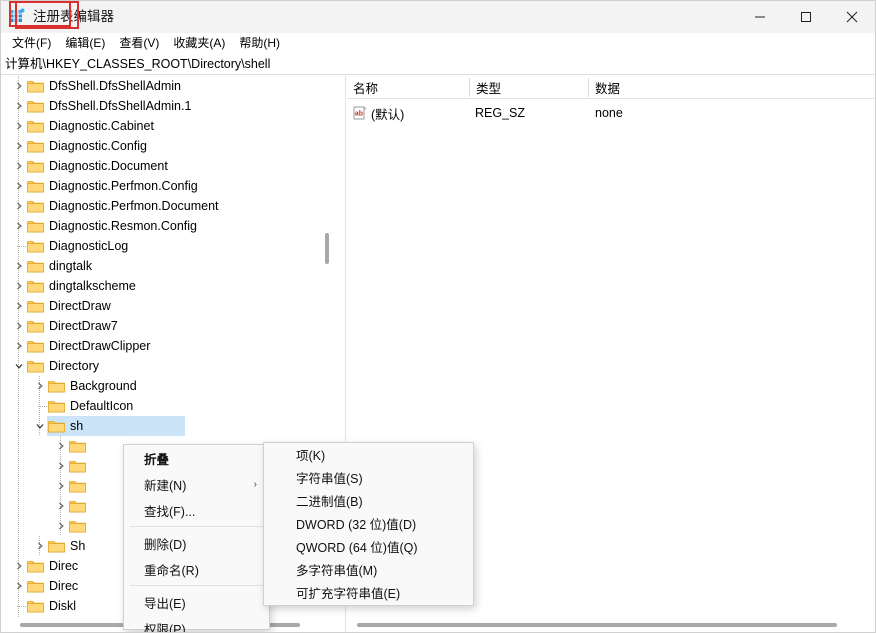  I want to click on tree-item: DfsShell.DfsShellAdmin.1, so click(166, 106).